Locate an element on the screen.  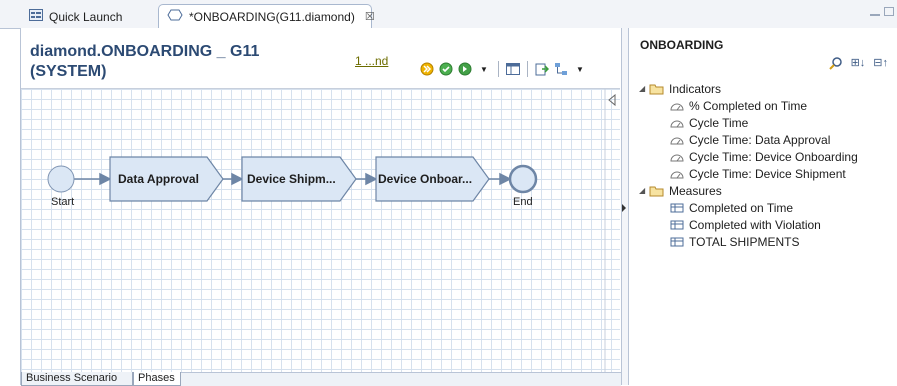
tree-item: Completed on Time is located at coordinates (768, 207).